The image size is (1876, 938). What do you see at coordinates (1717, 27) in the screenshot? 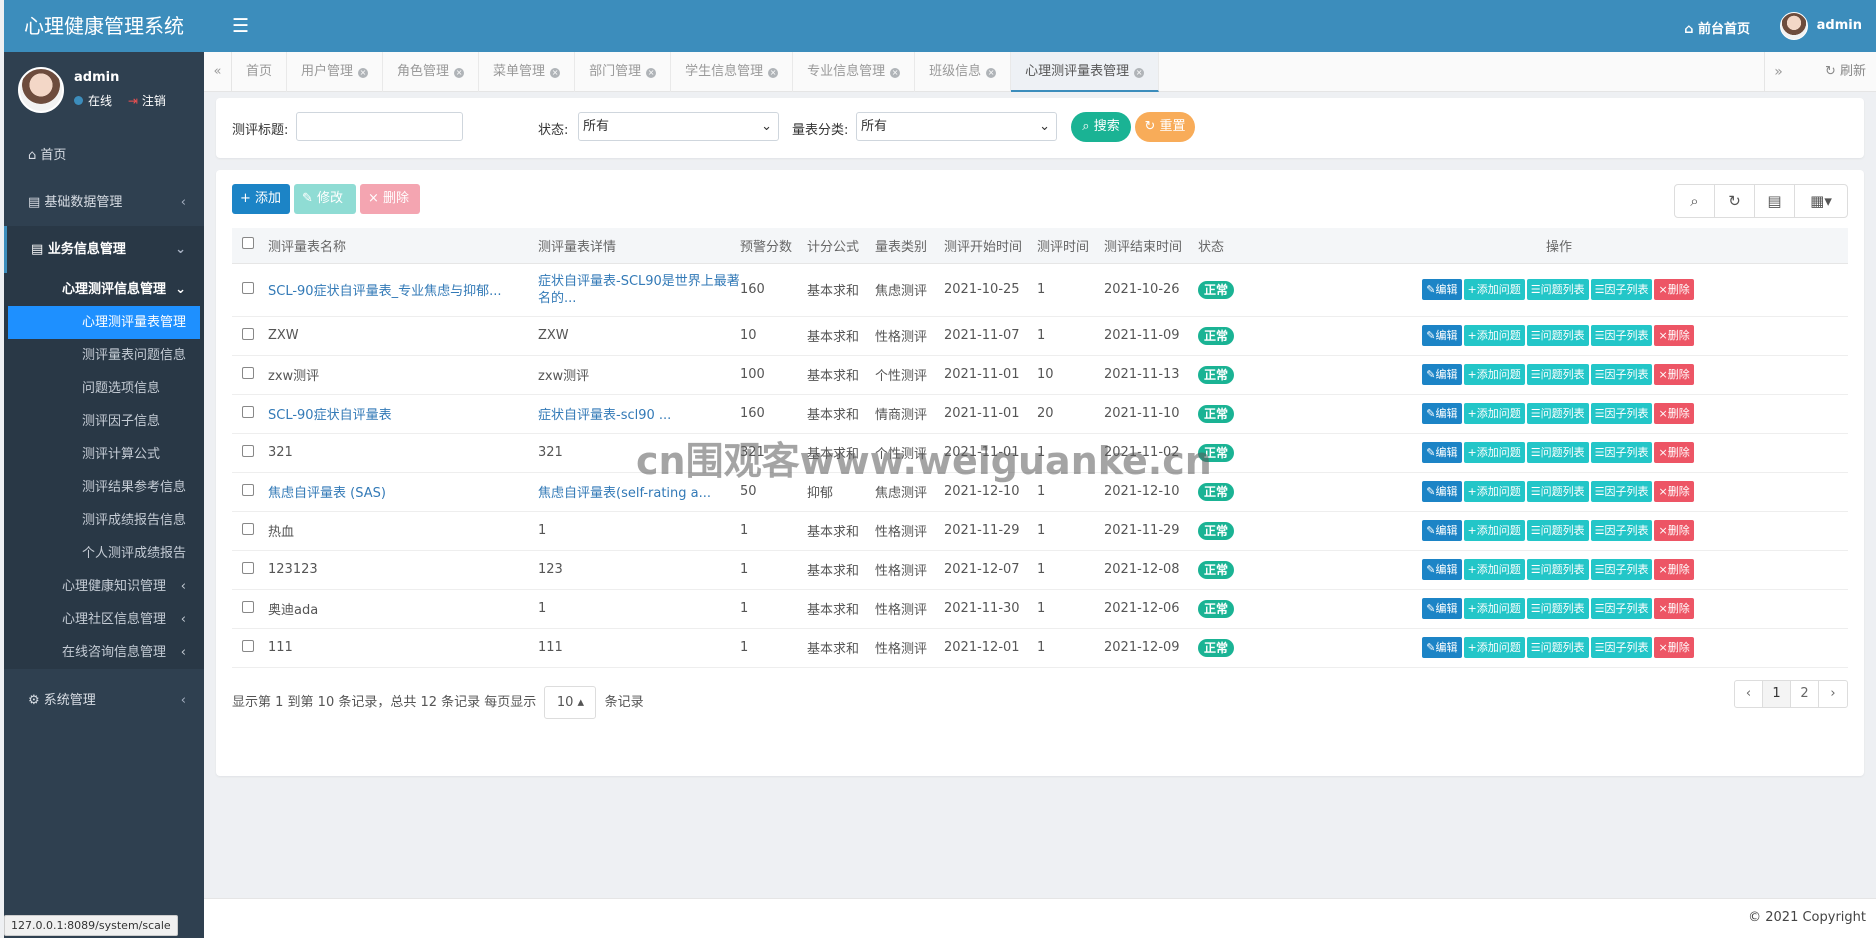
I see `front-home-link: ⌂ 前台首页` at bounding box center [1717, 27].